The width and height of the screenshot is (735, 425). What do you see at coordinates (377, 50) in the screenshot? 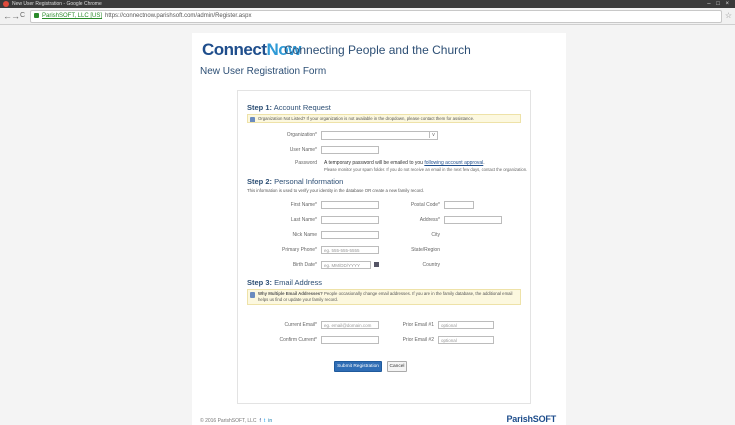
I see `header-tagline: Connecting People and the Church` at bounding box center [377, 50].